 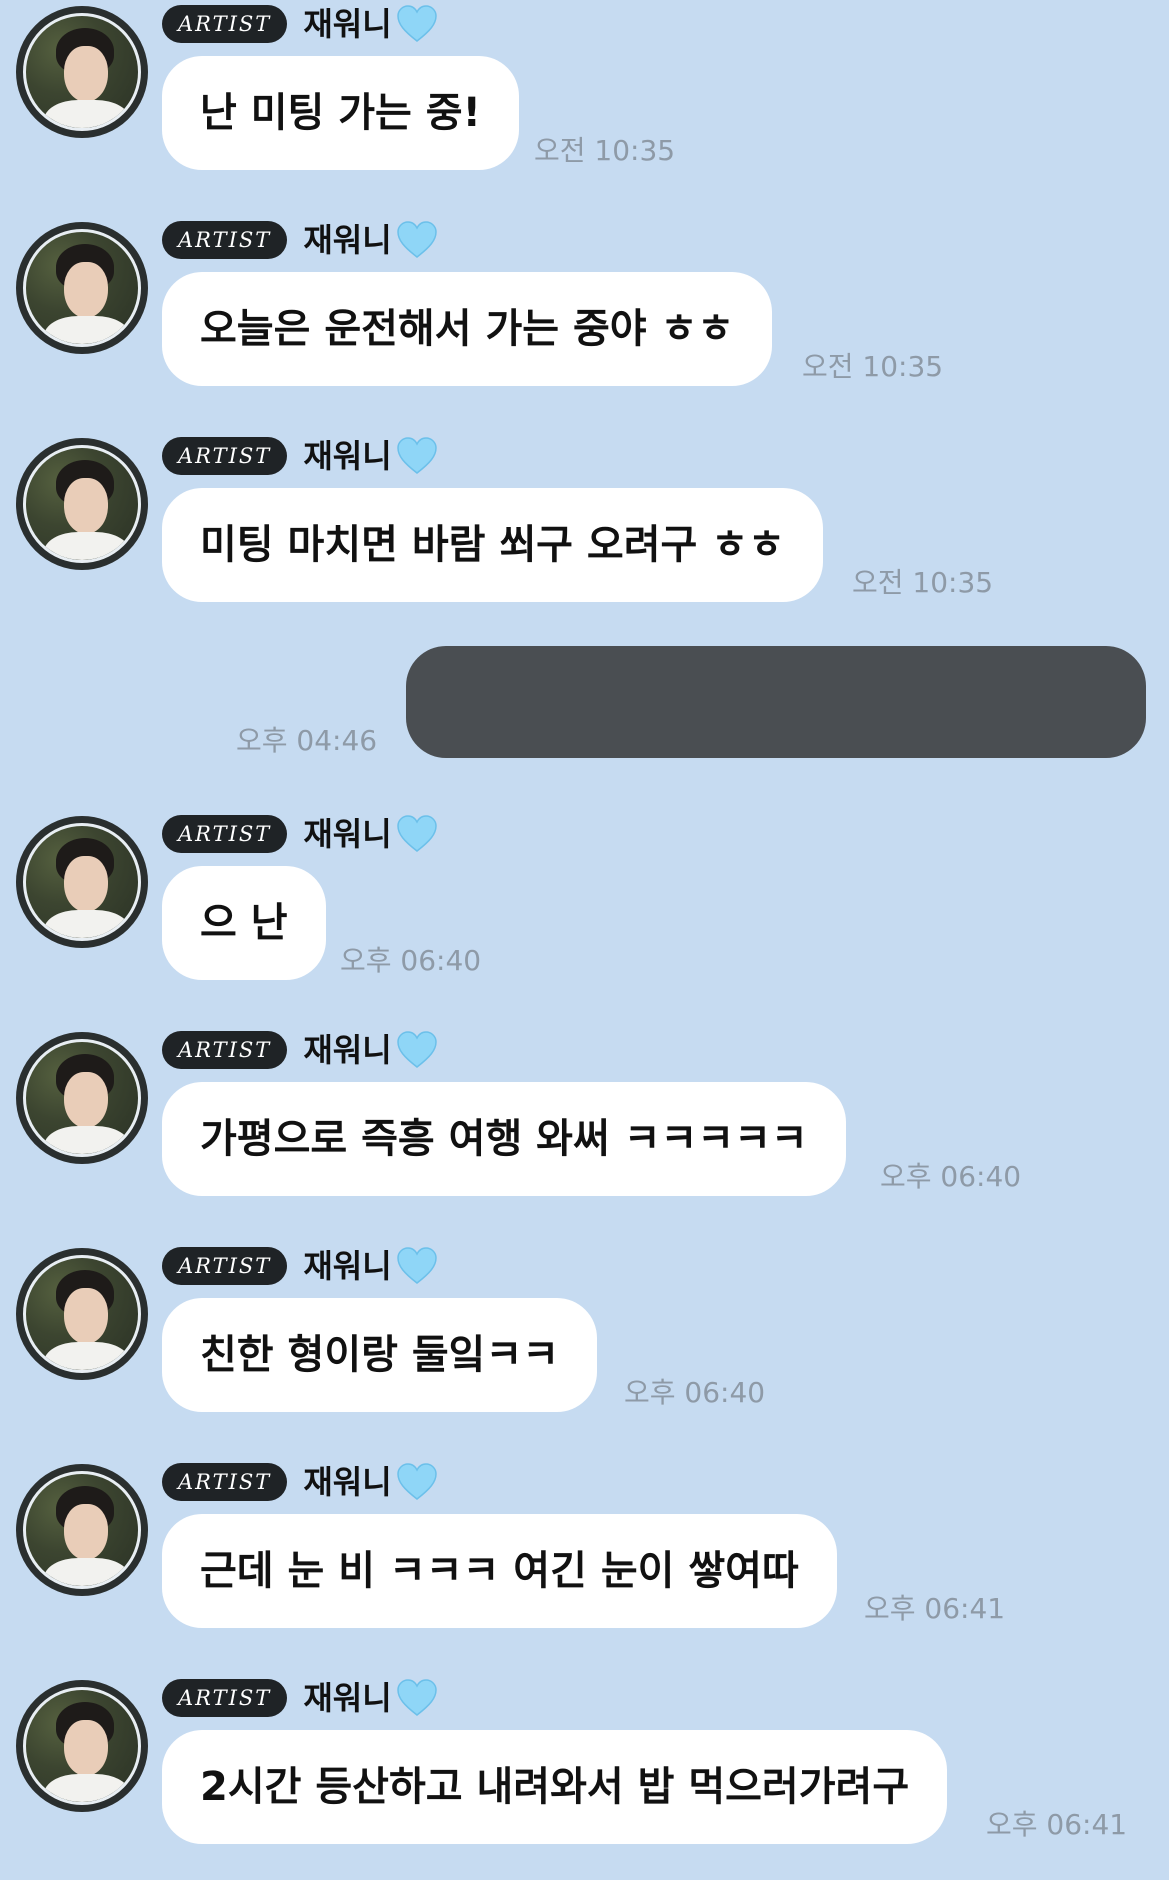 I want to click on sent-message-bubble, so click(x=776, y=702).